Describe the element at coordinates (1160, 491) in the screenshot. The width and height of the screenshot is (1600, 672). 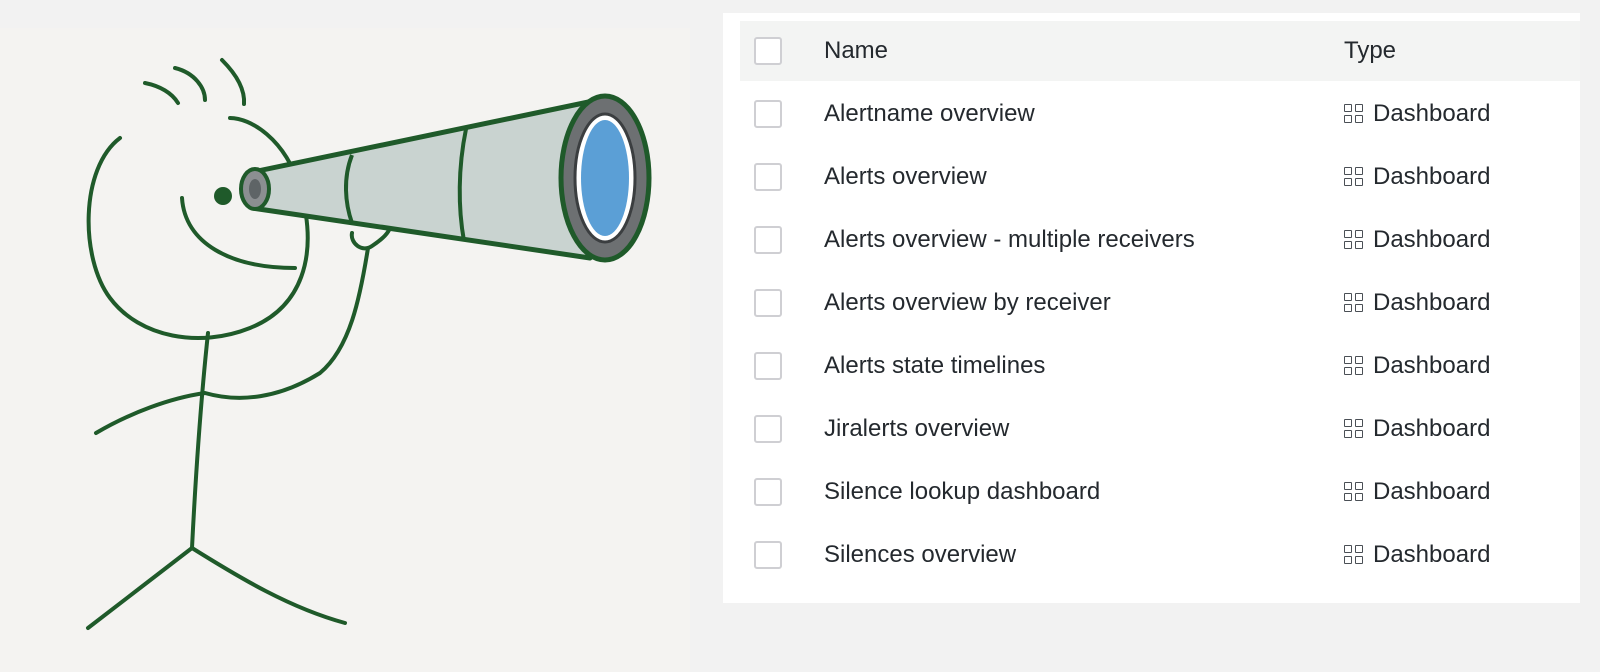
I see `table-row: Silence lookup dashboard Dashboard` at that location.